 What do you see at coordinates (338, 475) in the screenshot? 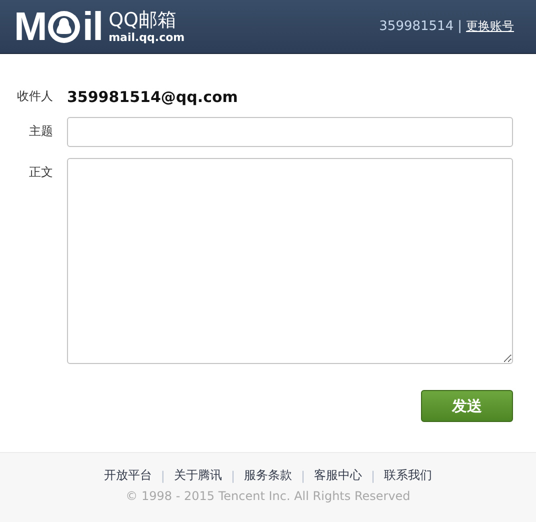
I see `footer-link: 客服中心` at bounding box center [338, 475].